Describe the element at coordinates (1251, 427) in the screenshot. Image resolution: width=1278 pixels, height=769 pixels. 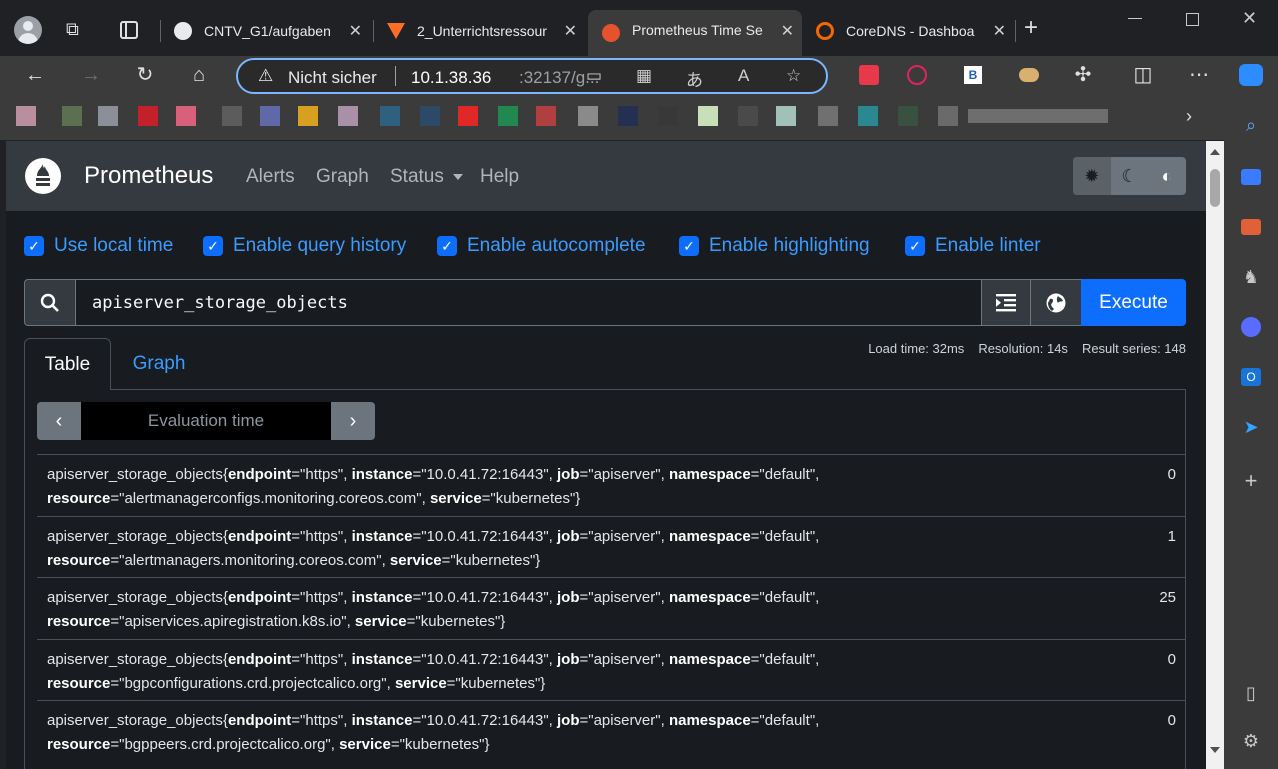
I see `send-icon: ➤` at that location.